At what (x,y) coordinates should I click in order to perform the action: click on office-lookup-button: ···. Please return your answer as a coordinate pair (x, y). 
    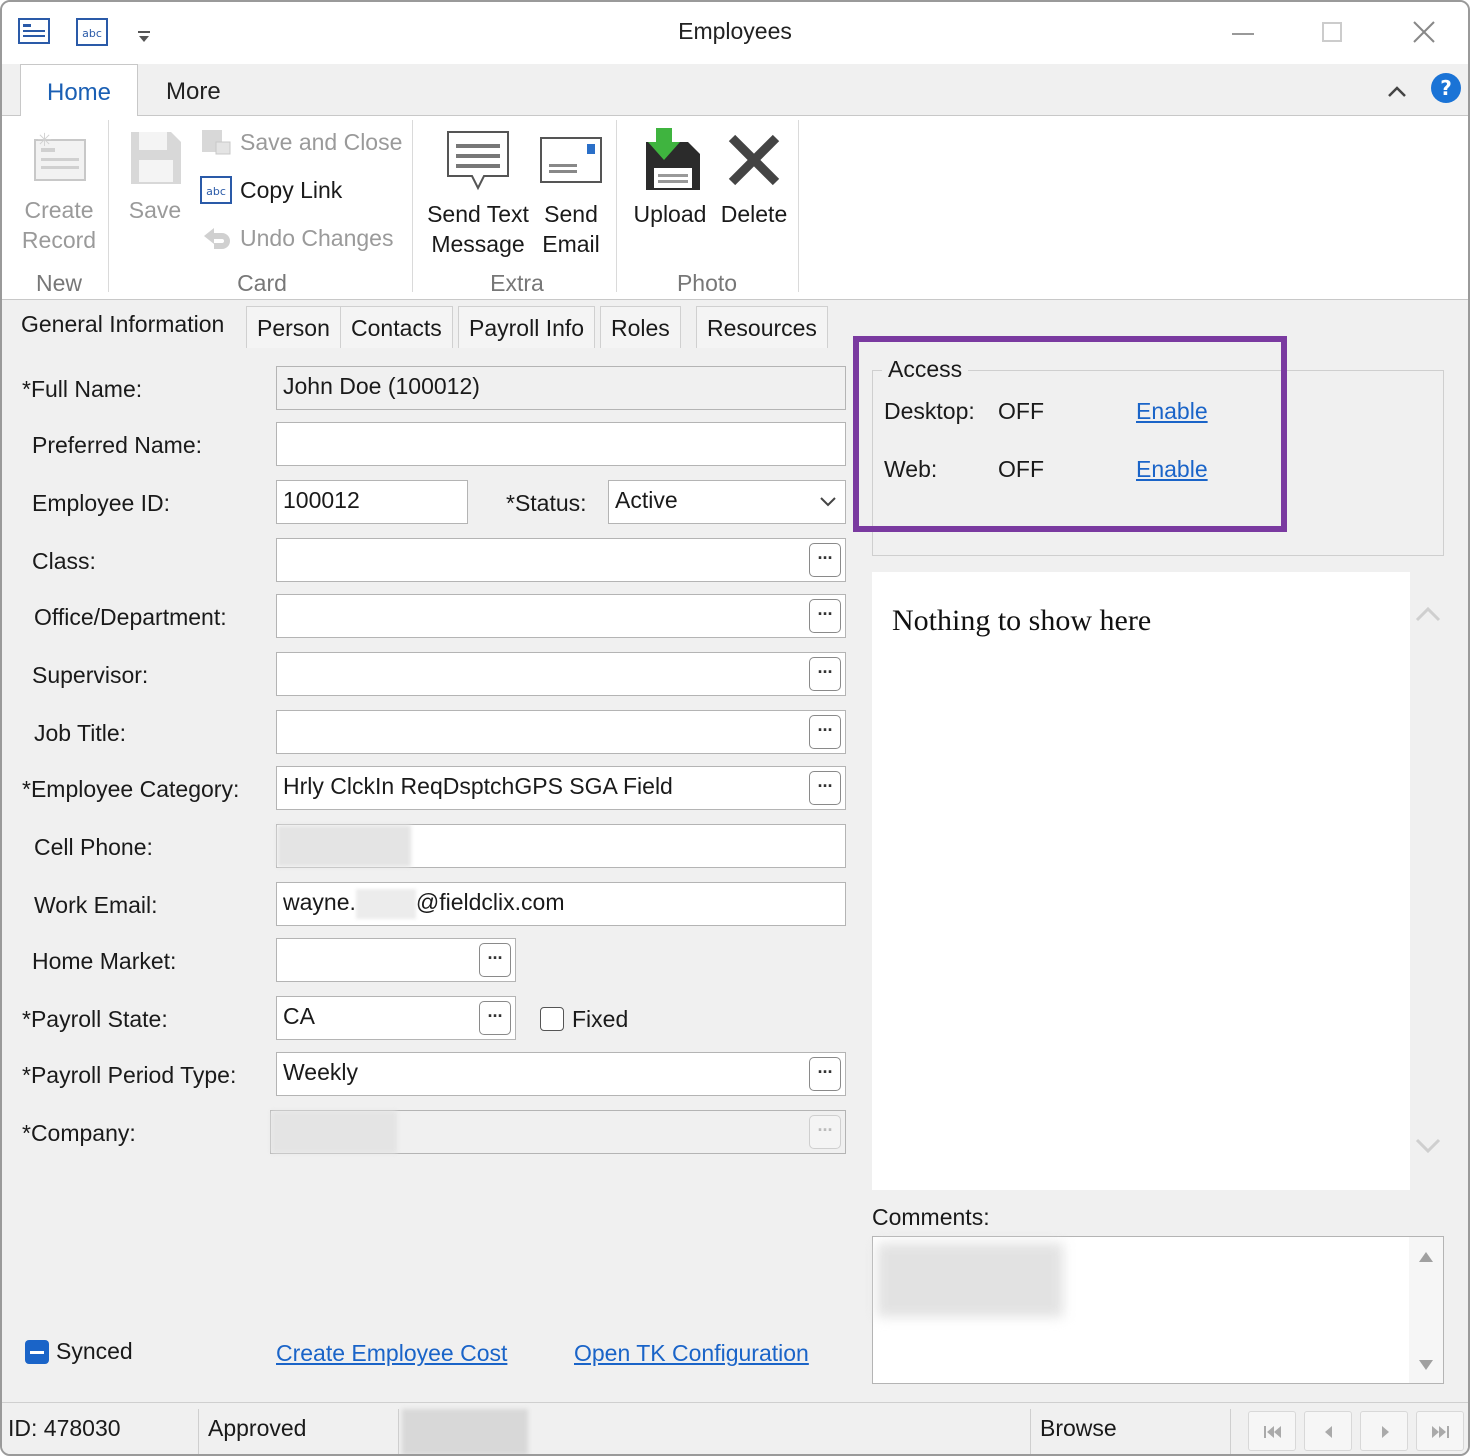
    Looking at the image, I should click on (825, 616).